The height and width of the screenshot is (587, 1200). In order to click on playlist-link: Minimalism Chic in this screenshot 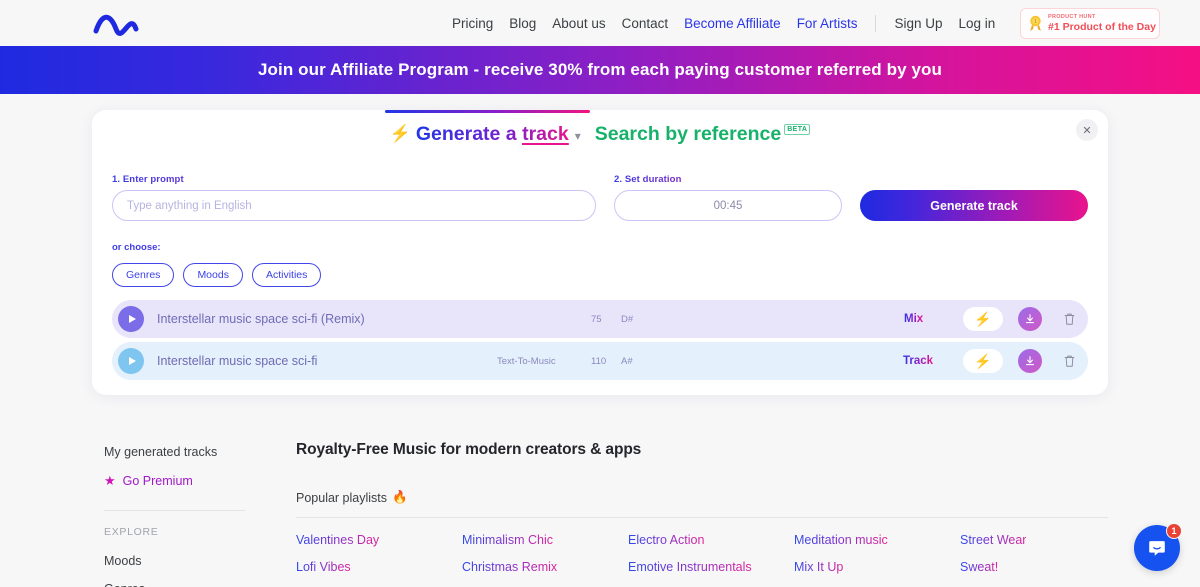, I will do `click(507, 540)`.